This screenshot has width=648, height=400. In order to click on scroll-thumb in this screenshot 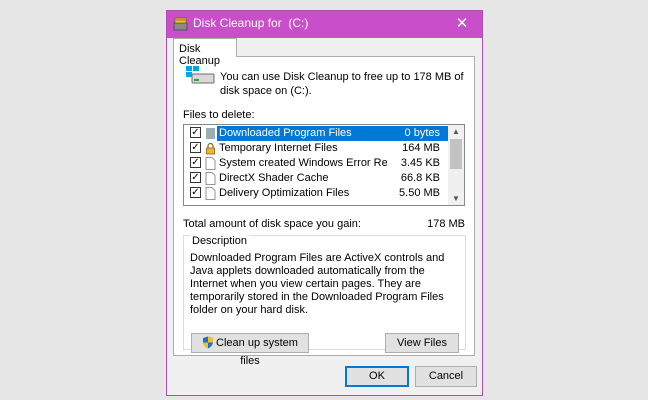, I will do `click(456, 154)`.